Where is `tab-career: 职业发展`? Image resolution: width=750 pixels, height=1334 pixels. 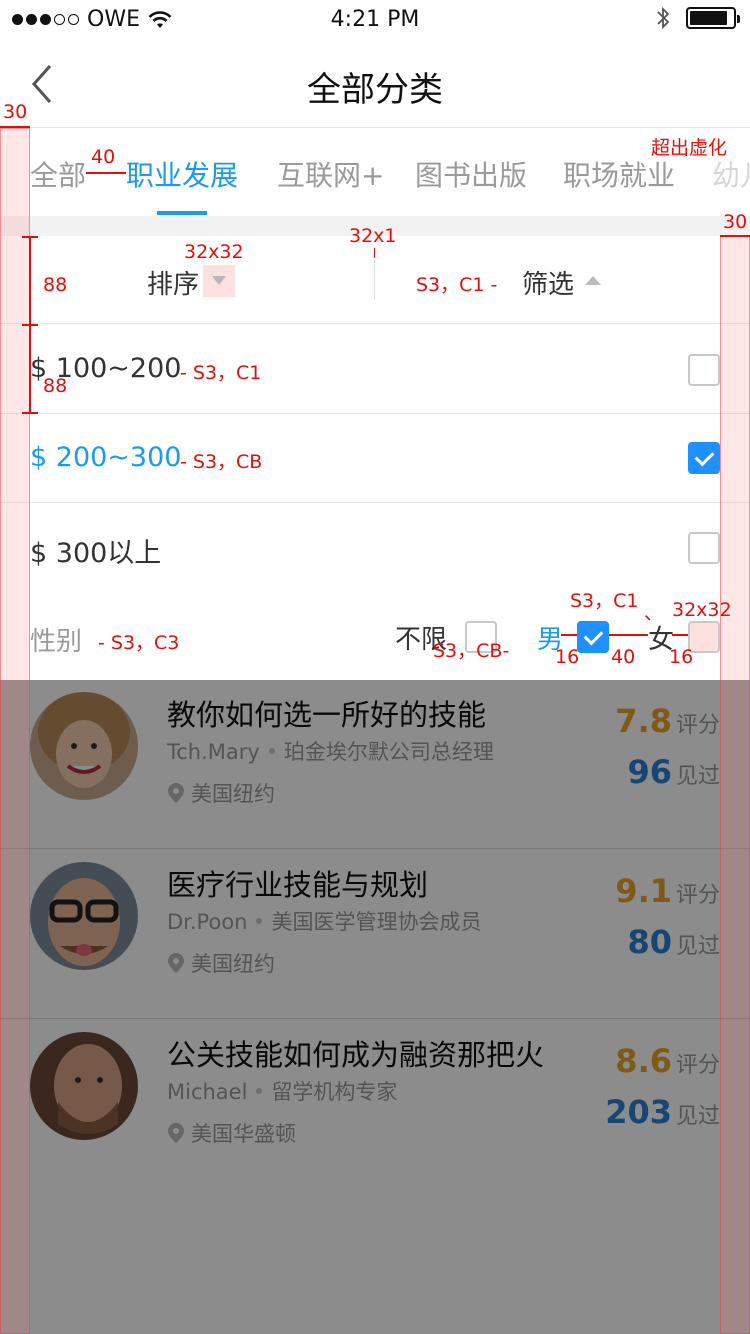 tab-career: 职业发展 is located at coordinates (182, 174).